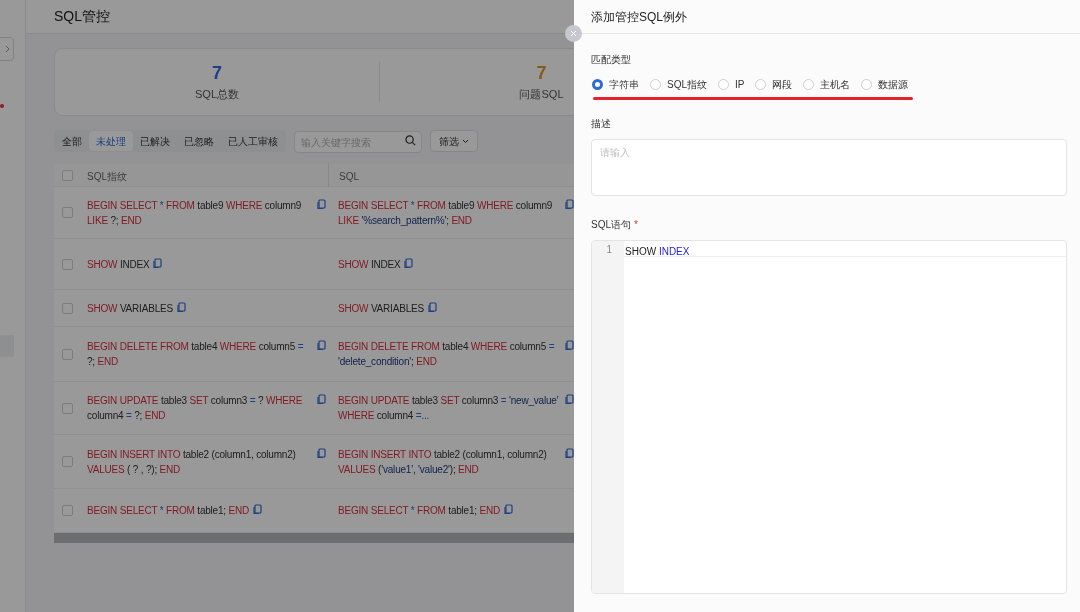  I want to click on radio-option: 网段, so click(774, 84).